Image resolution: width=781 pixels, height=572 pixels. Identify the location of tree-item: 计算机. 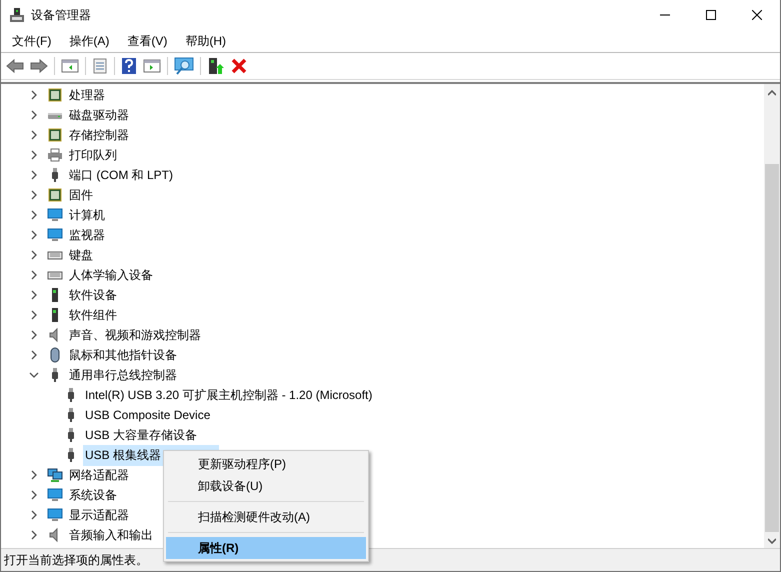
(87, 215).